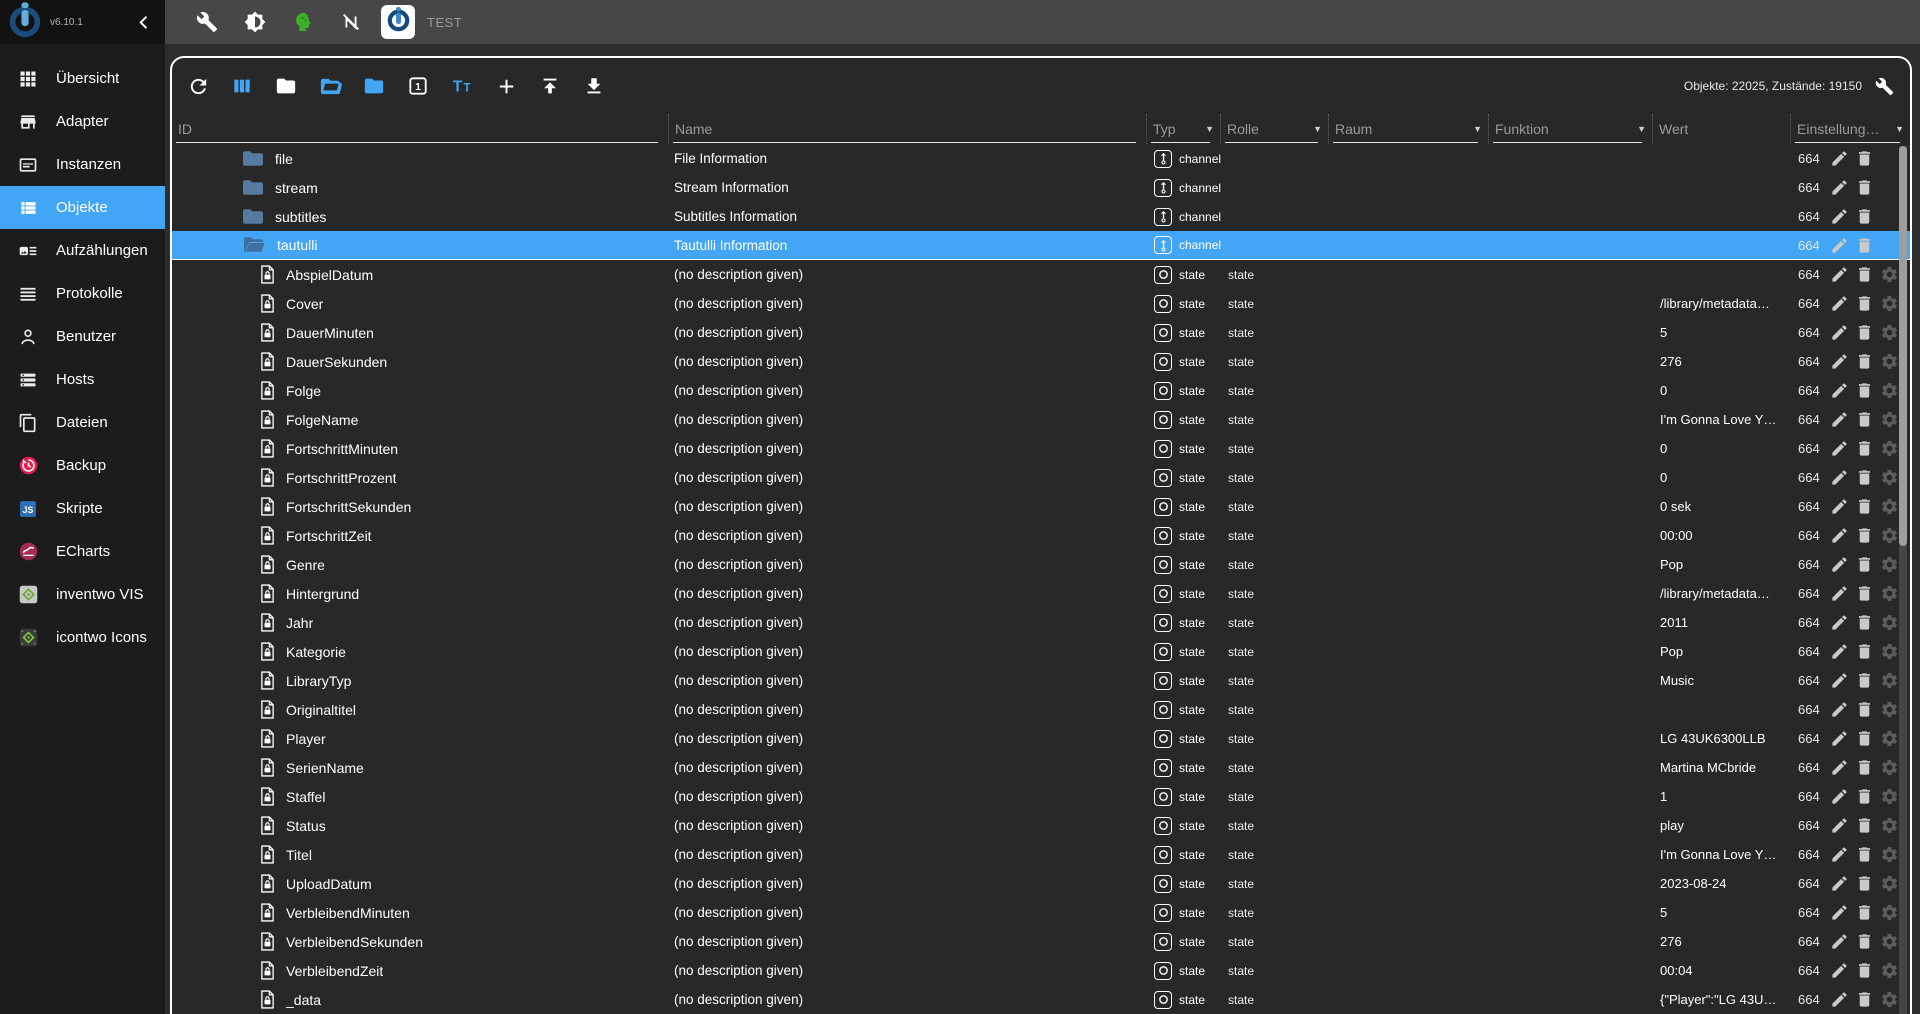  Describe the element at coordinates (82, 207) in the screenshot. I see `sidebar-item-objekte: Objekte` at that location.